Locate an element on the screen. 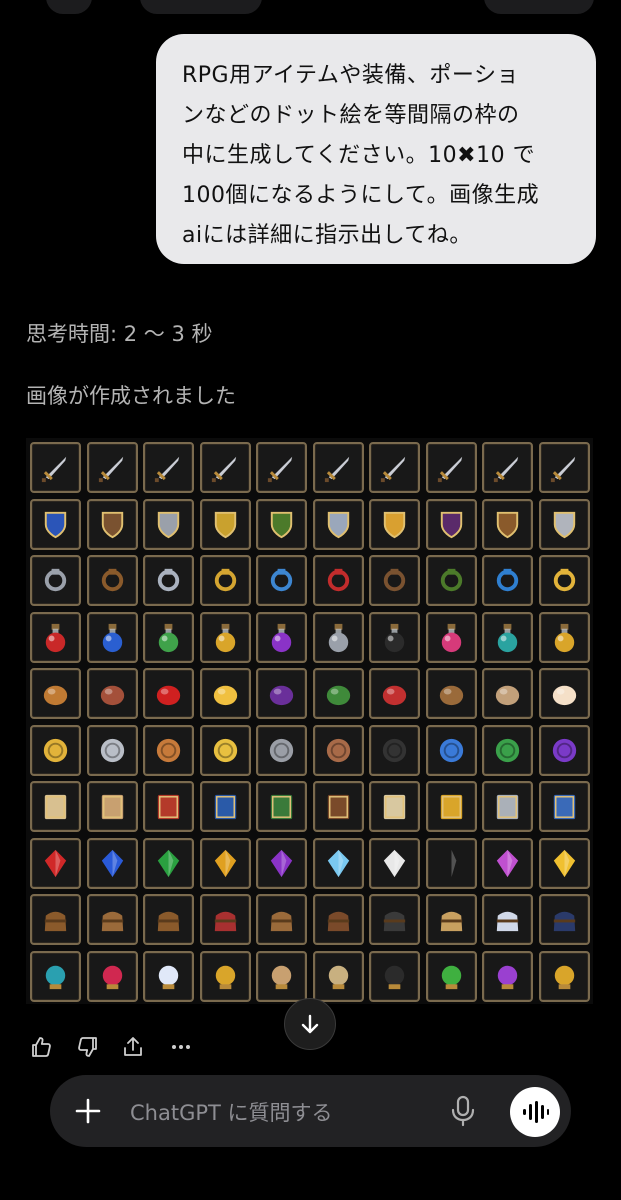 The width and height of the screenshot is (621, 1200). plus-icon is located at coordinates (88, 1111).